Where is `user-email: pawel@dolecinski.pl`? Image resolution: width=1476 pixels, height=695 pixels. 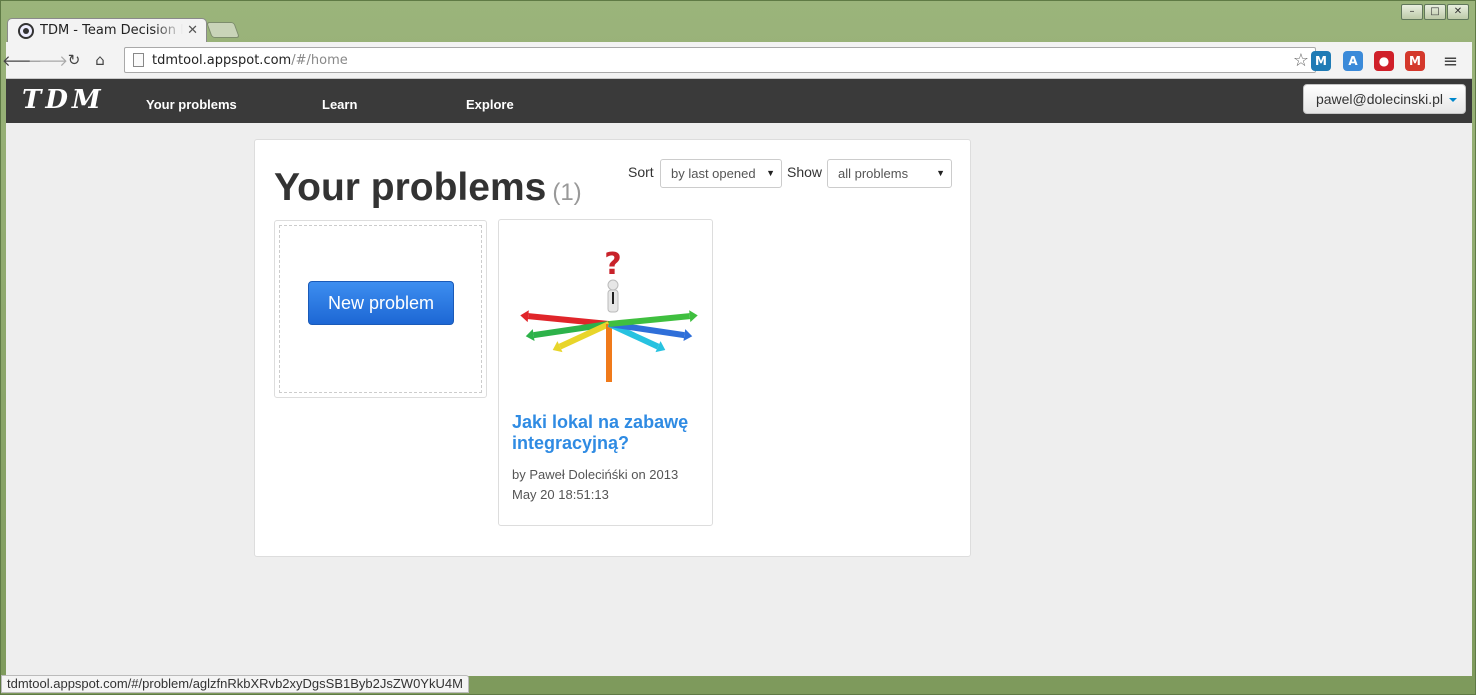 user-email: pawel@dolecinski.pl is located at coordinates (1379, 99).